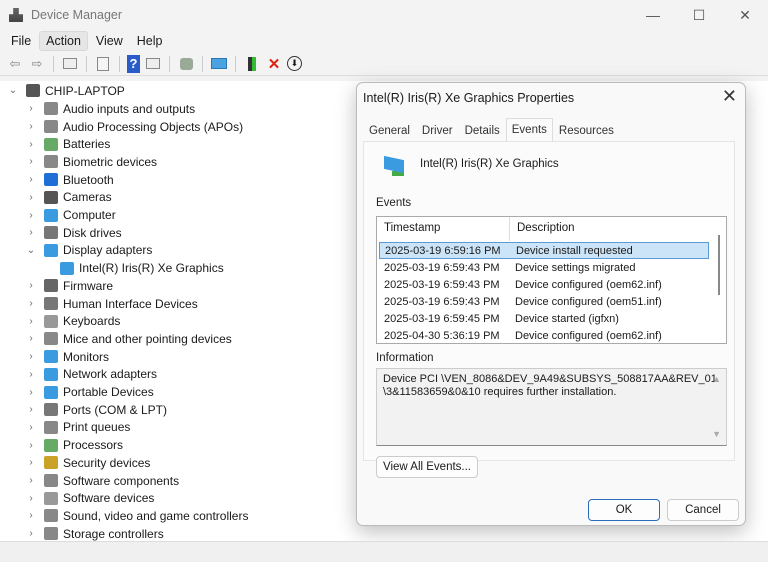  What do you see at coordinates (716, 379) in the screenshot?
I see `scroll-up-icon: ▲` at bounding box center [716, 379].